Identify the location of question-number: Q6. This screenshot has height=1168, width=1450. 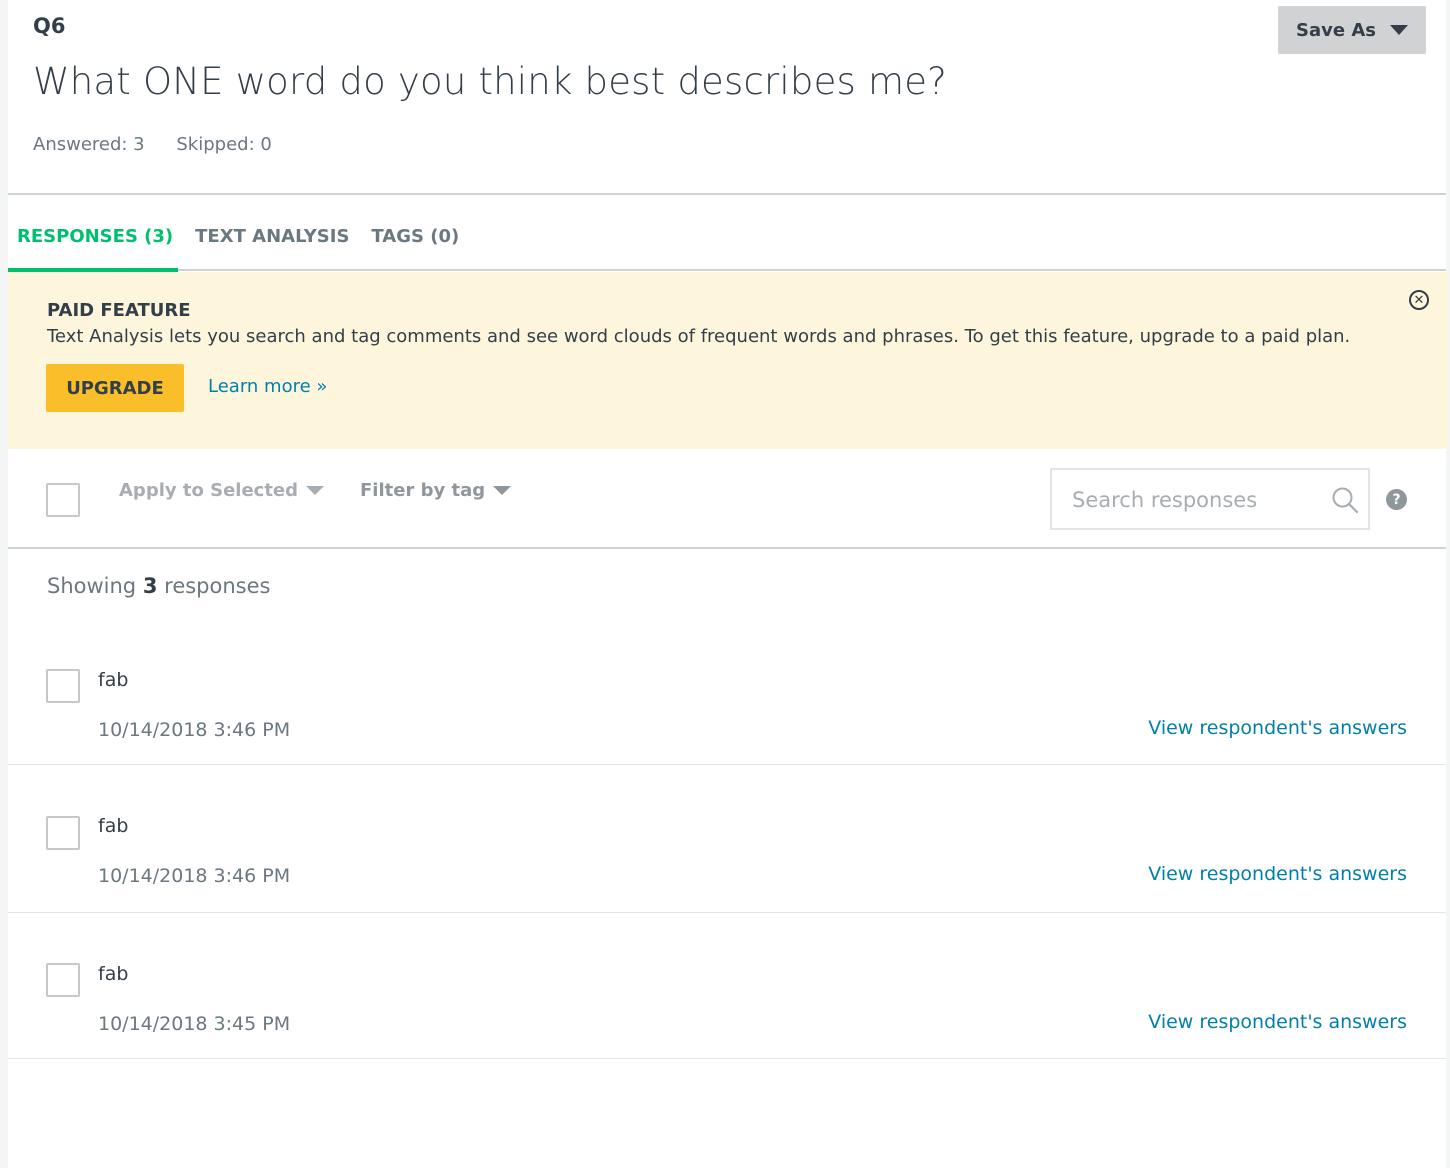
(49, 26).